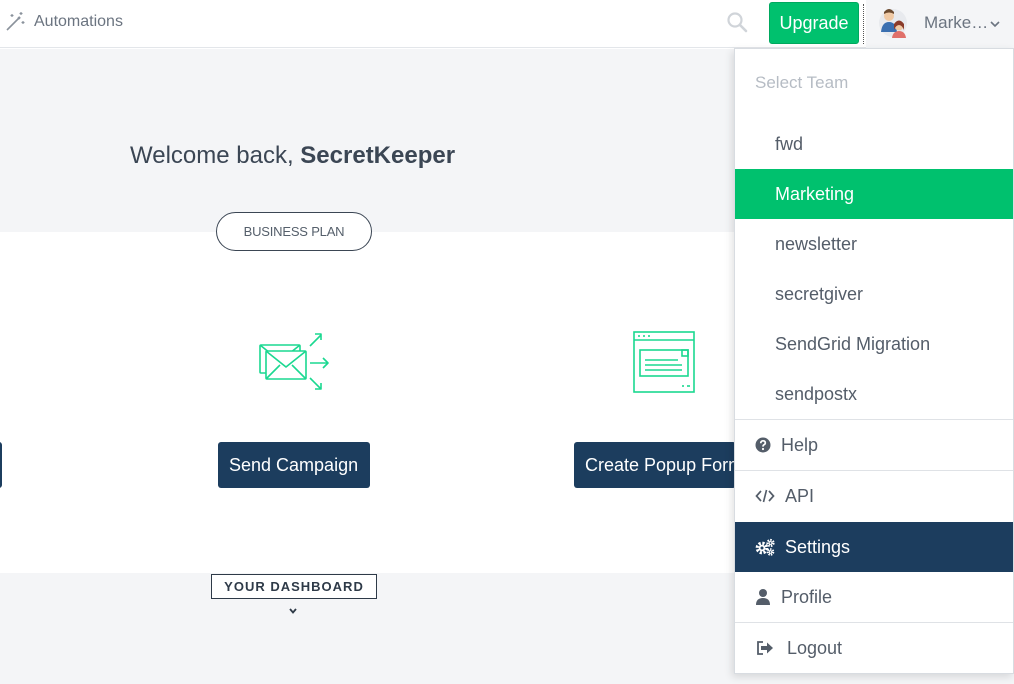 Image resolution: width=1014 pixels, height=684 pixels. What do you see at coordinates (768, 445) in the screenshot?
I see `question-circle-icon` at bounding box center [768, 445].